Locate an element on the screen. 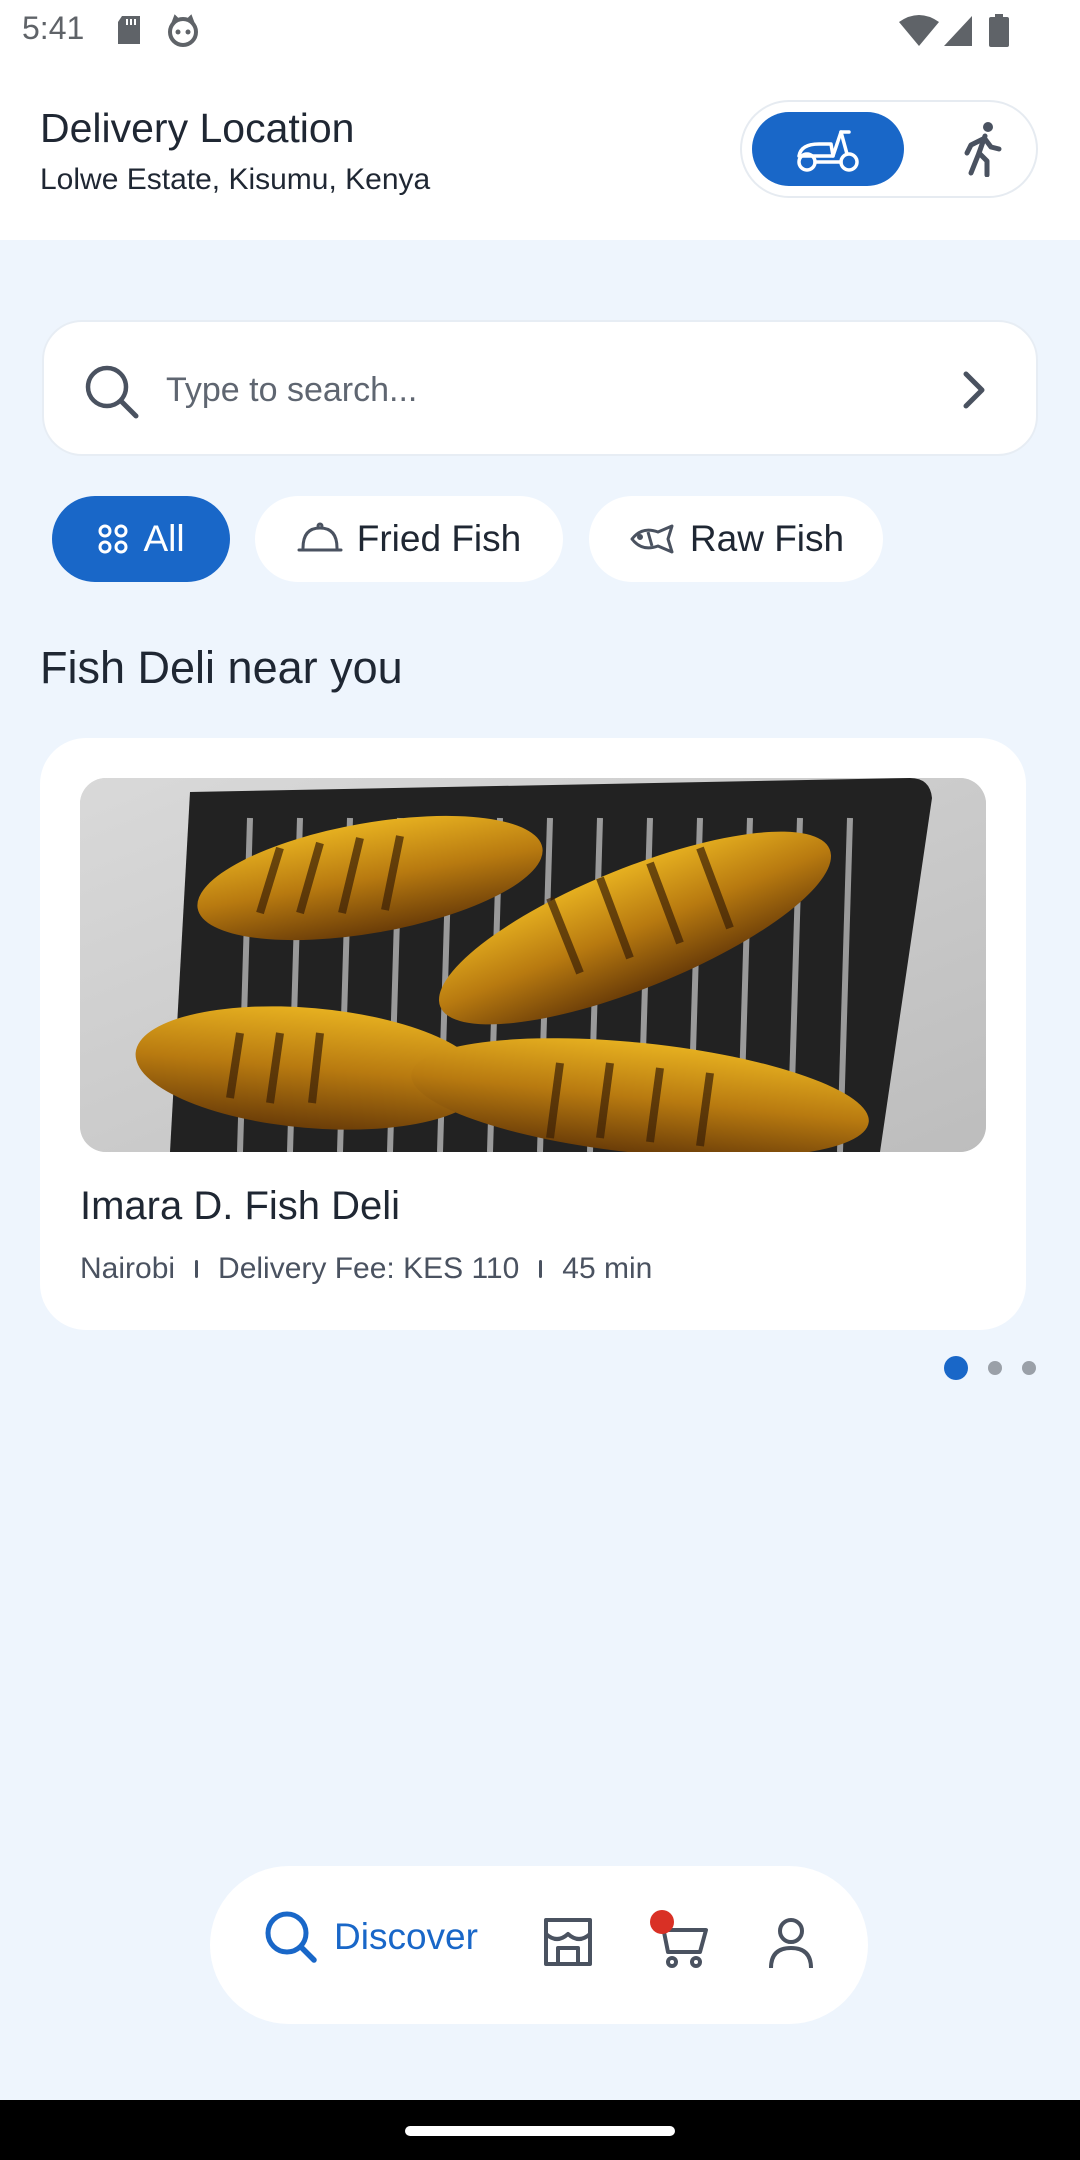 Image resolution: width=1080 pixels, height=2160 pixels. profile-icon is located at coordinates (791, 1943).